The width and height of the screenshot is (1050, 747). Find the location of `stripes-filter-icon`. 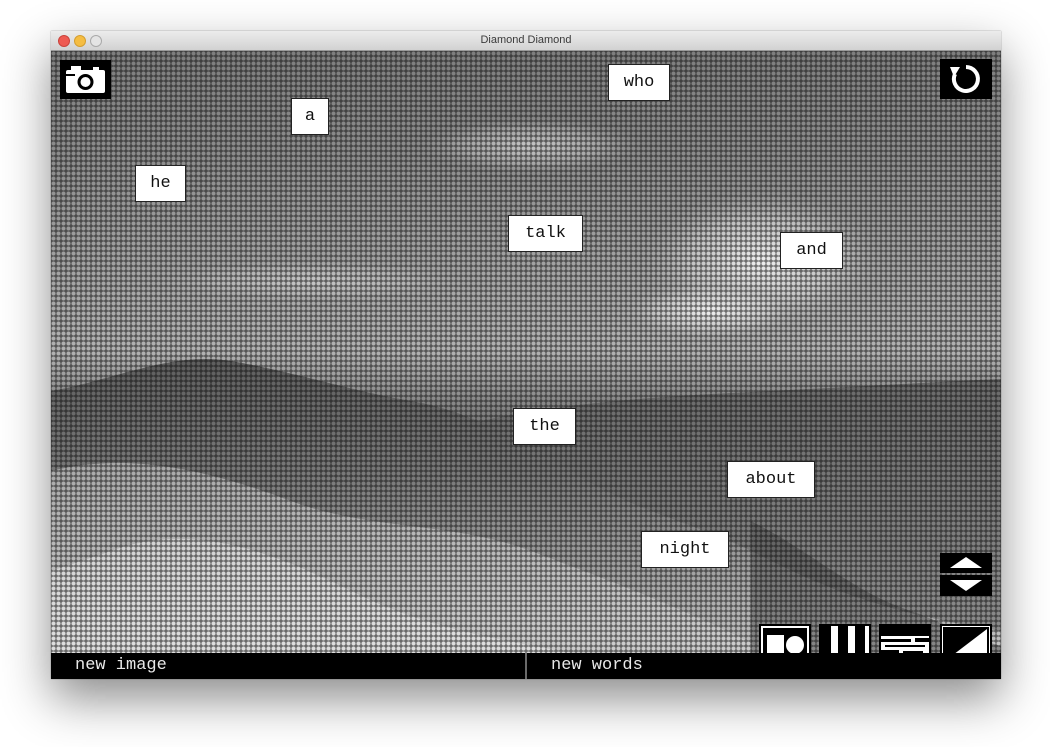

stripes-filter-icon is located at coordinates (845, 639).